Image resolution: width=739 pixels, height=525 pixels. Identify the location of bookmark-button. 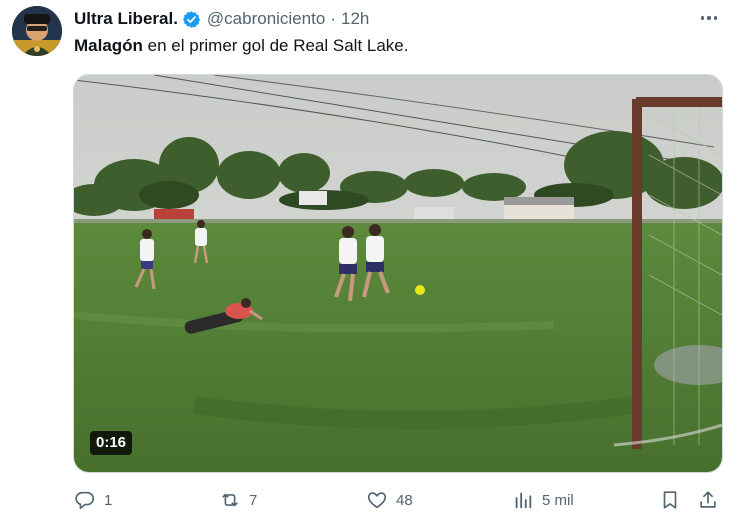
(670, 500).